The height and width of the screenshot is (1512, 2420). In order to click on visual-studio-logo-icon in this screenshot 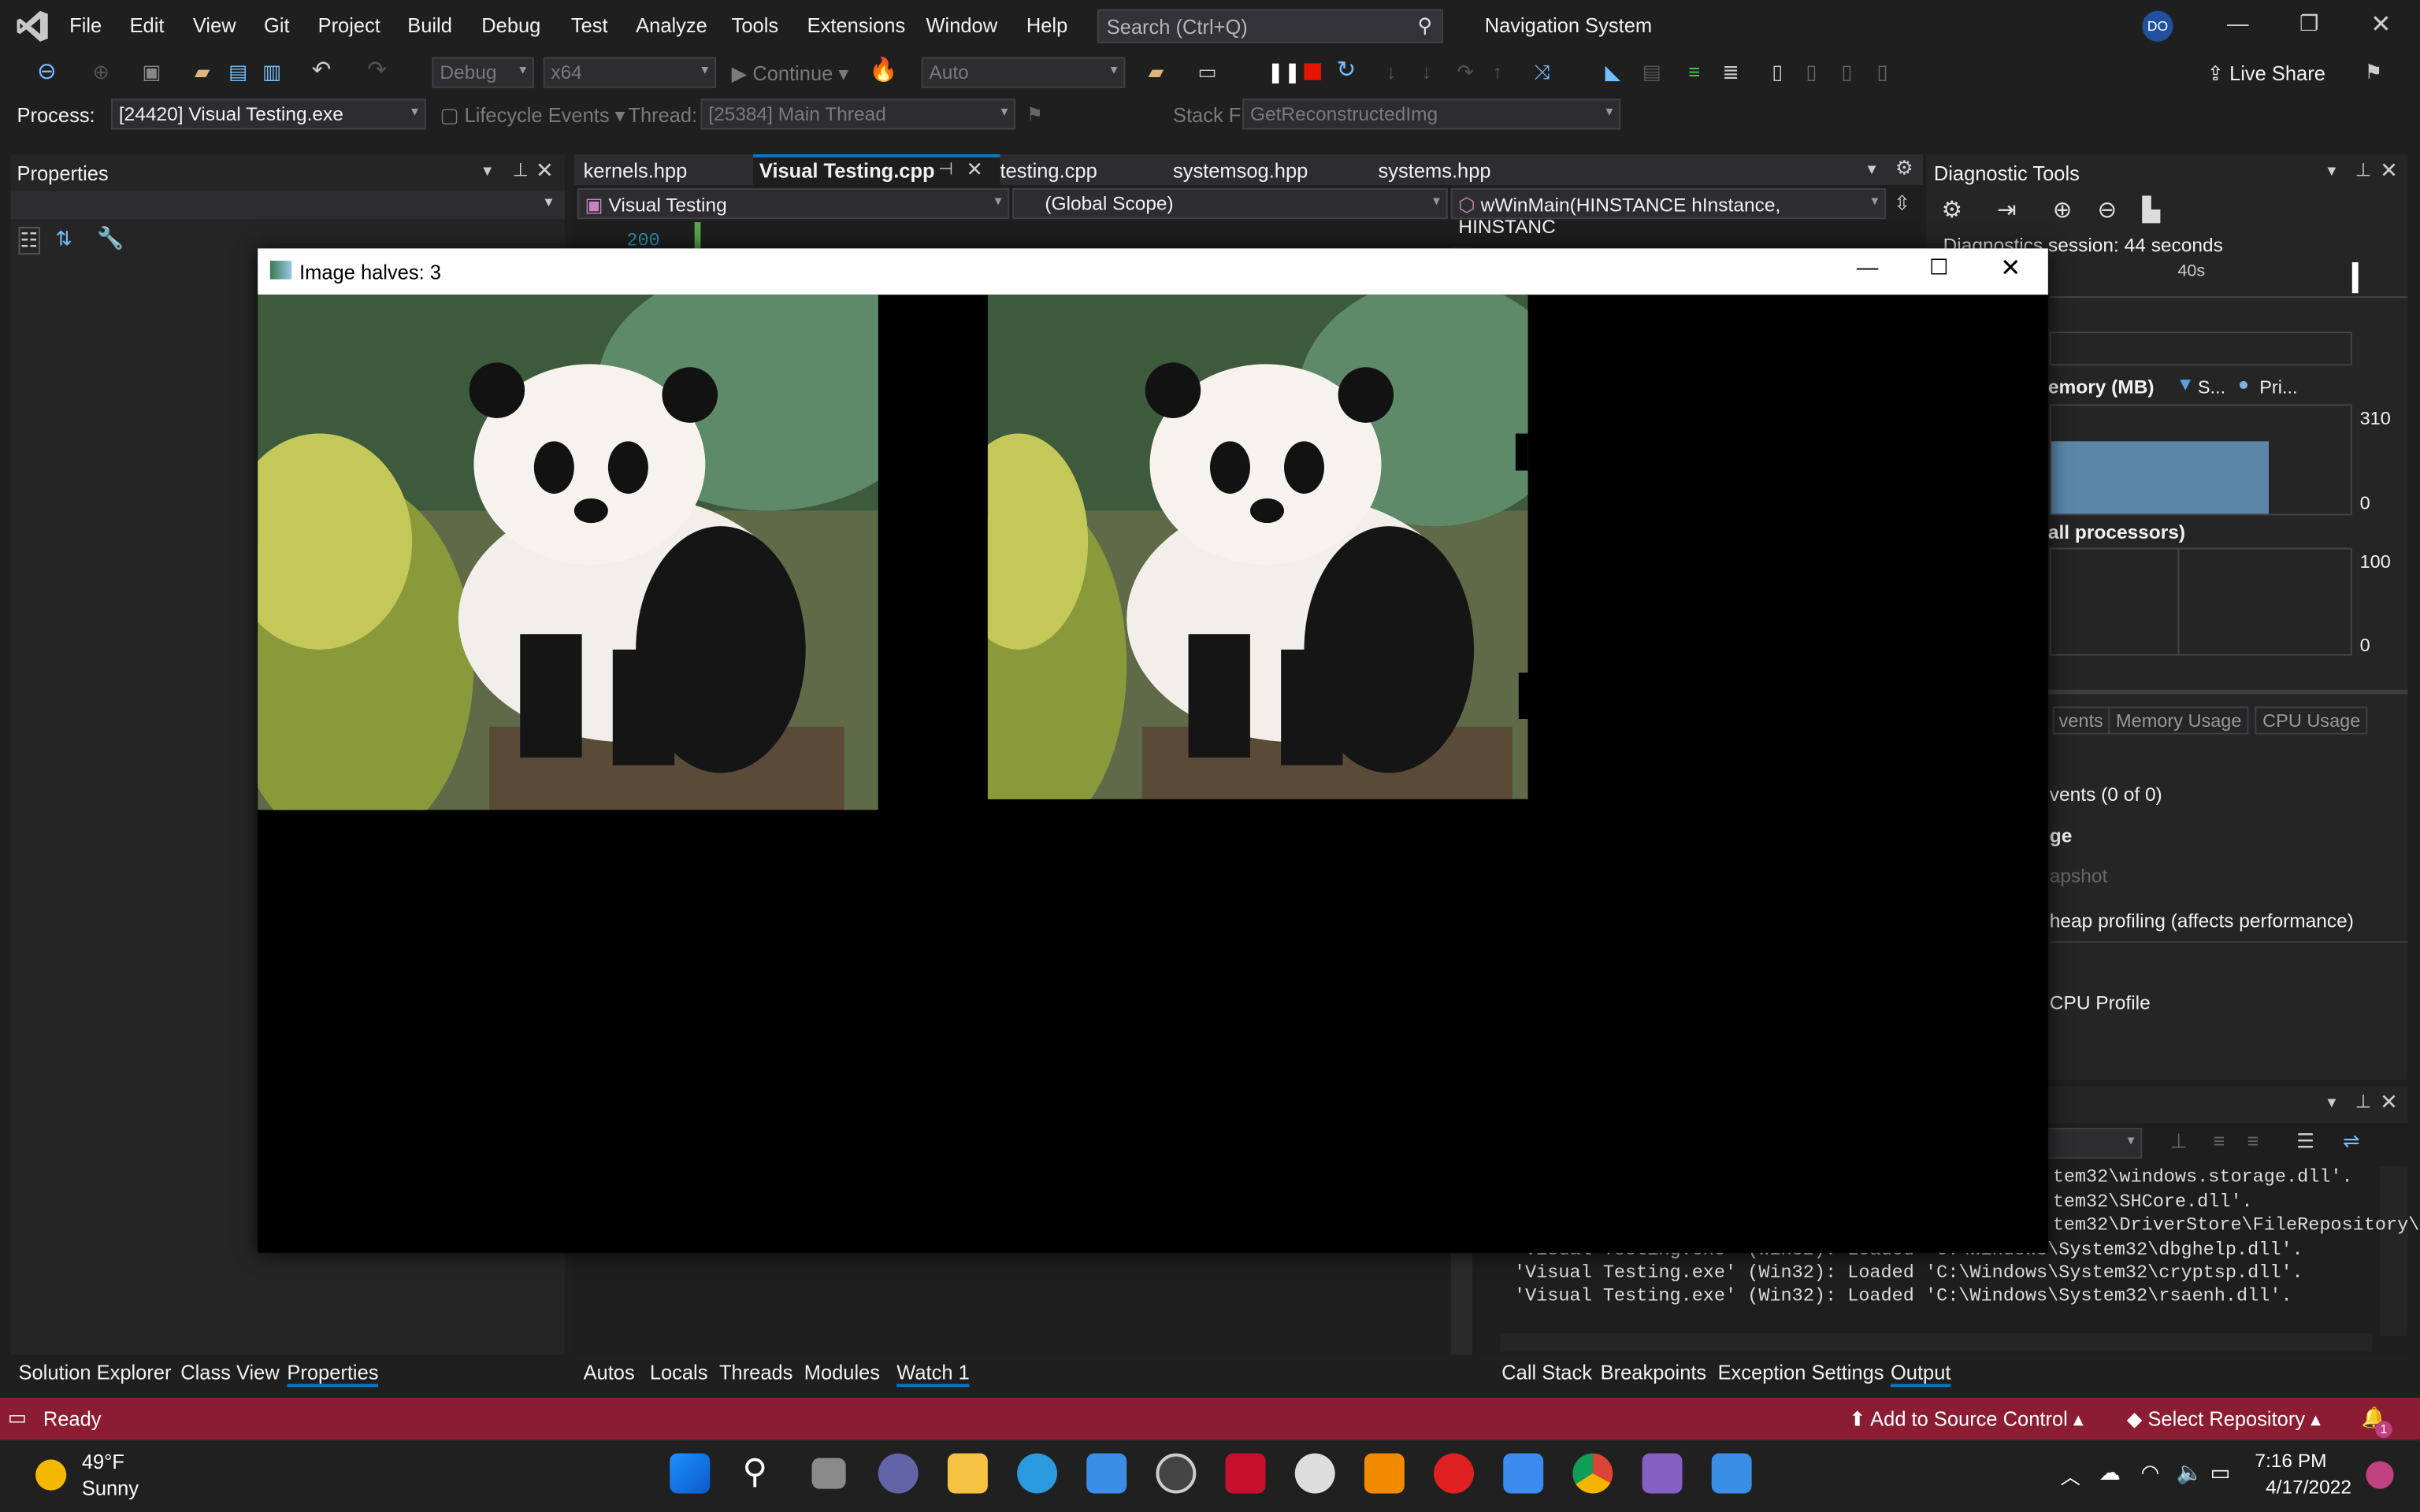, I will do `click(33, 26)`.